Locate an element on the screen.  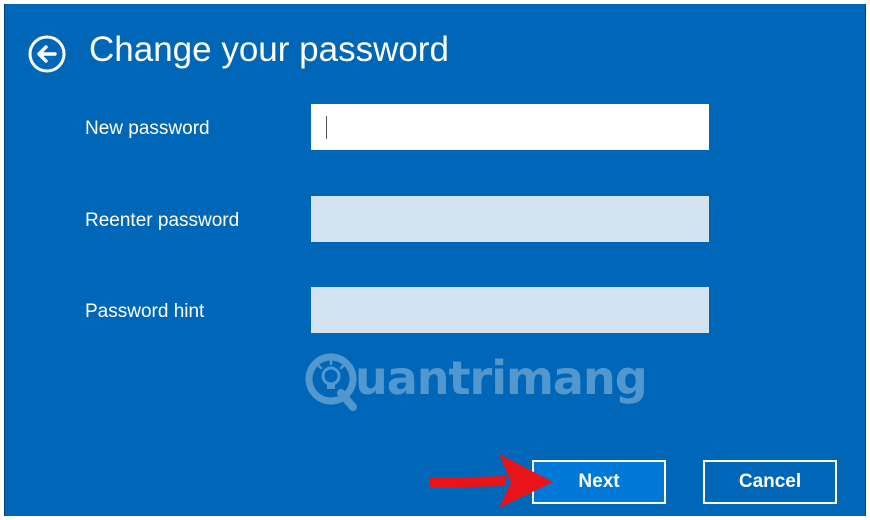
back-arrow-circle-icon is located at coordinates (47, 54).